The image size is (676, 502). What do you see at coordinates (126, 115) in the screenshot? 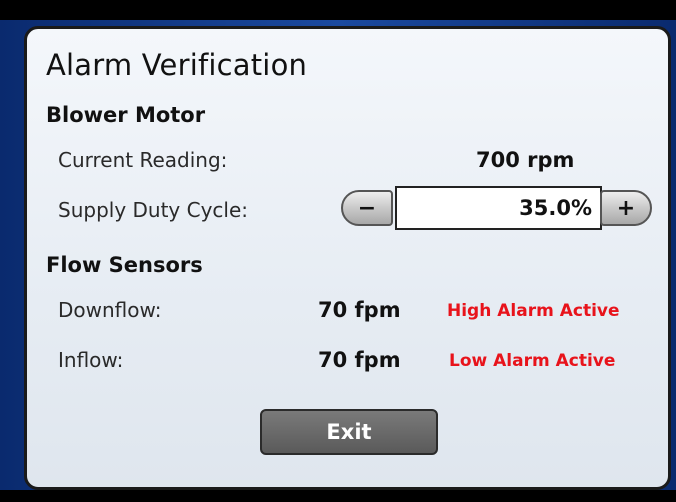
I see `blower-motor-heading: Blower Motor` at bounding box center [126, 115].